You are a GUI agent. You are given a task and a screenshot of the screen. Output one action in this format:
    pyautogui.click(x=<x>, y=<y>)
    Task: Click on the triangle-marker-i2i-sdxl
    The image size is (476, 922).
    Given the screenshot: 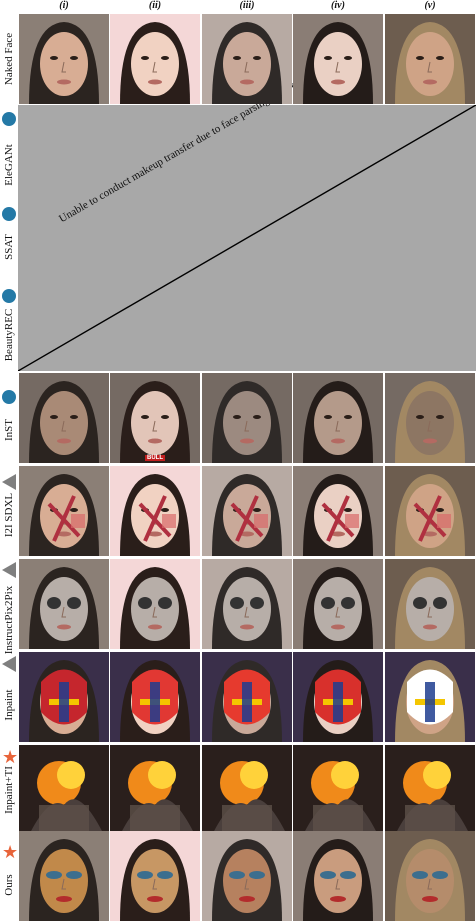 What is the action you would take?
    pyautogui.click(x=9, y=482)
    